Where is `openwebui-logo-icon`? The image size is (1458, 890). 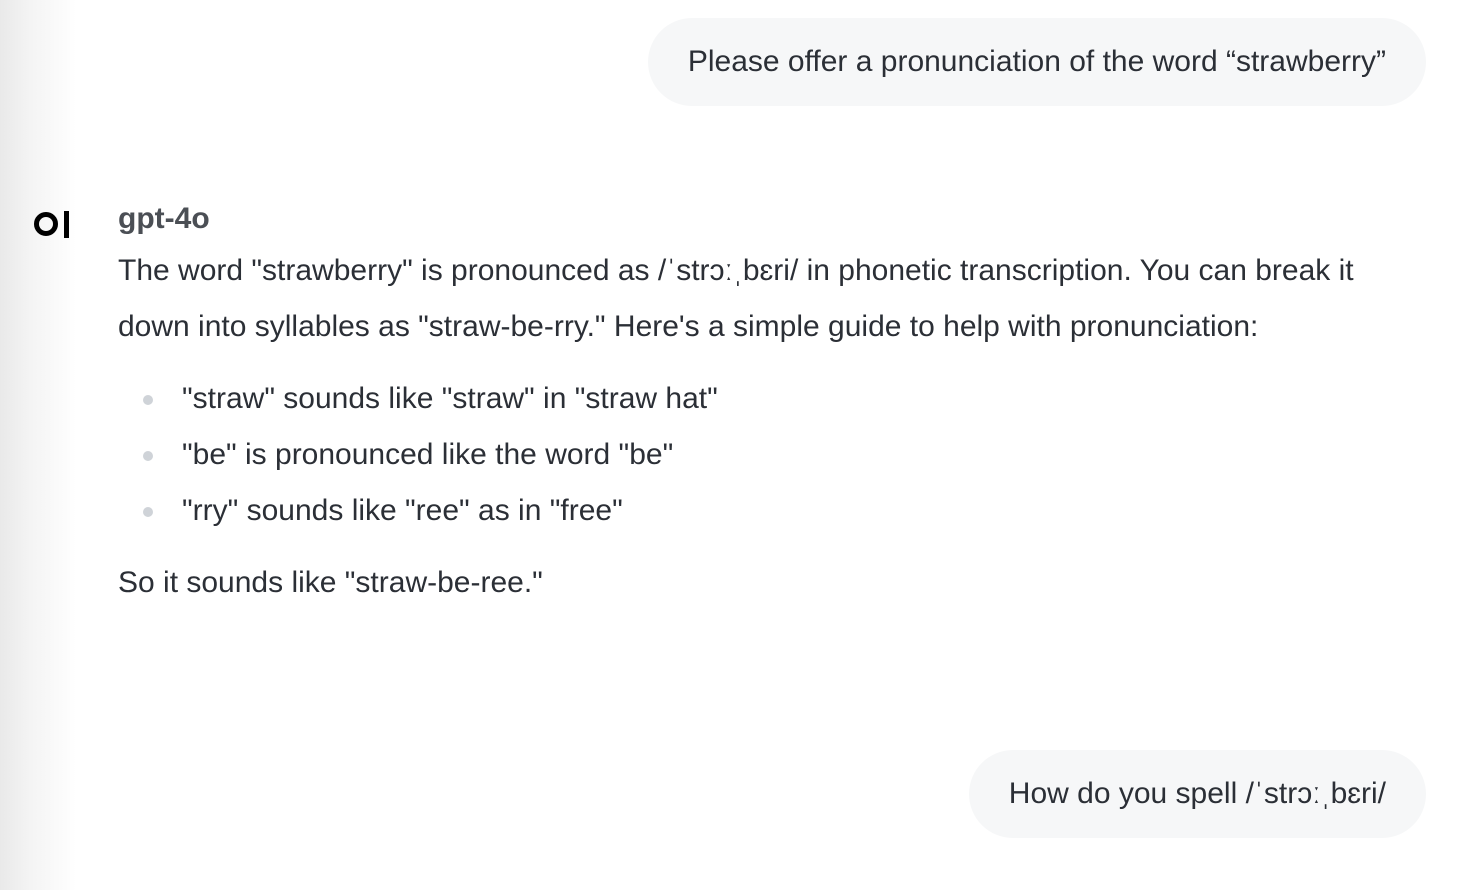 openwebui-logo-icon is located at coordinates (51, 224).